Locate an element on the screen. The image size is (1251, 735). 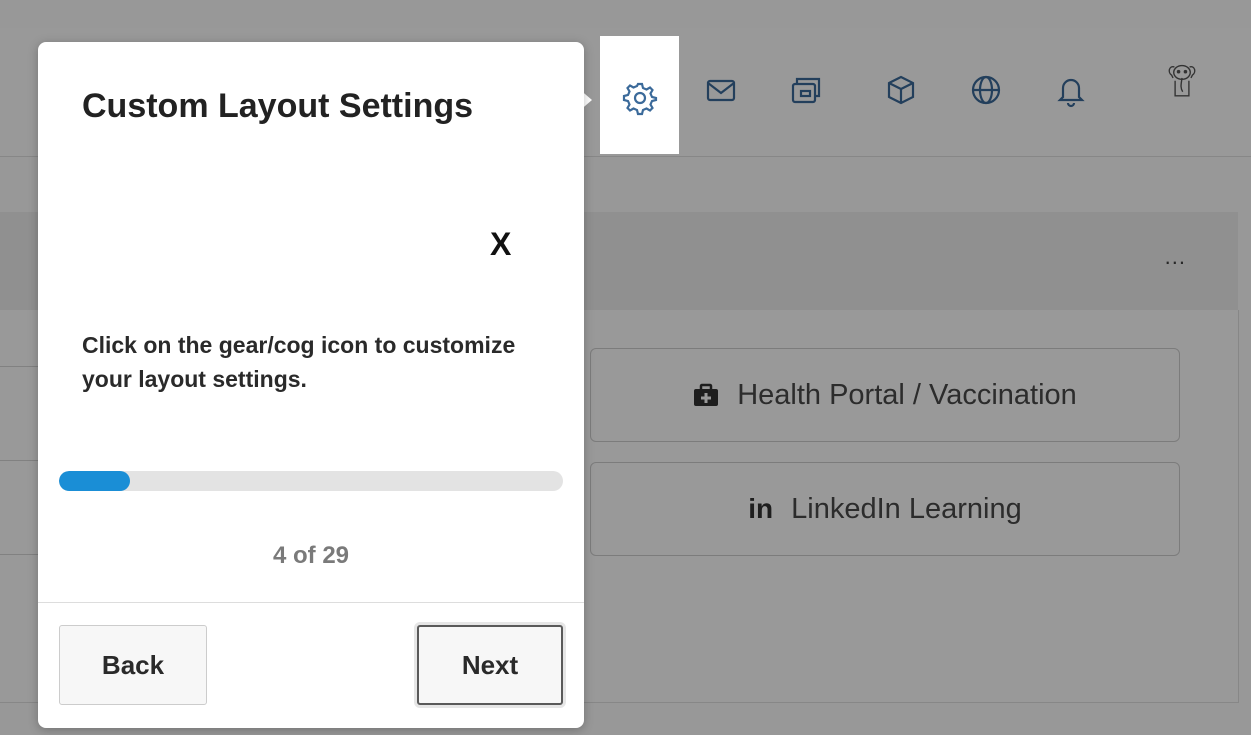
gear-spotlight is located at coordinates (639, 95).